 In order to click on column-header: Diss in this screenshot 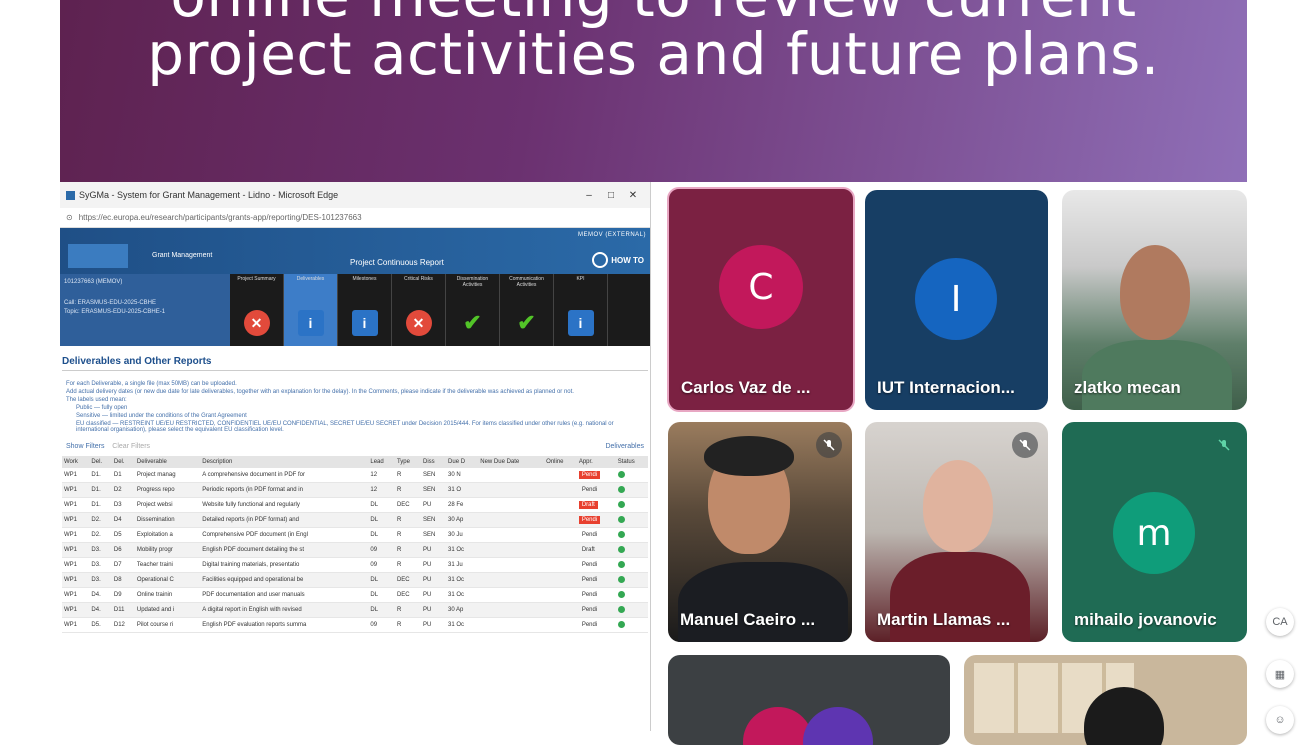, I will do `click(434, 462)`.